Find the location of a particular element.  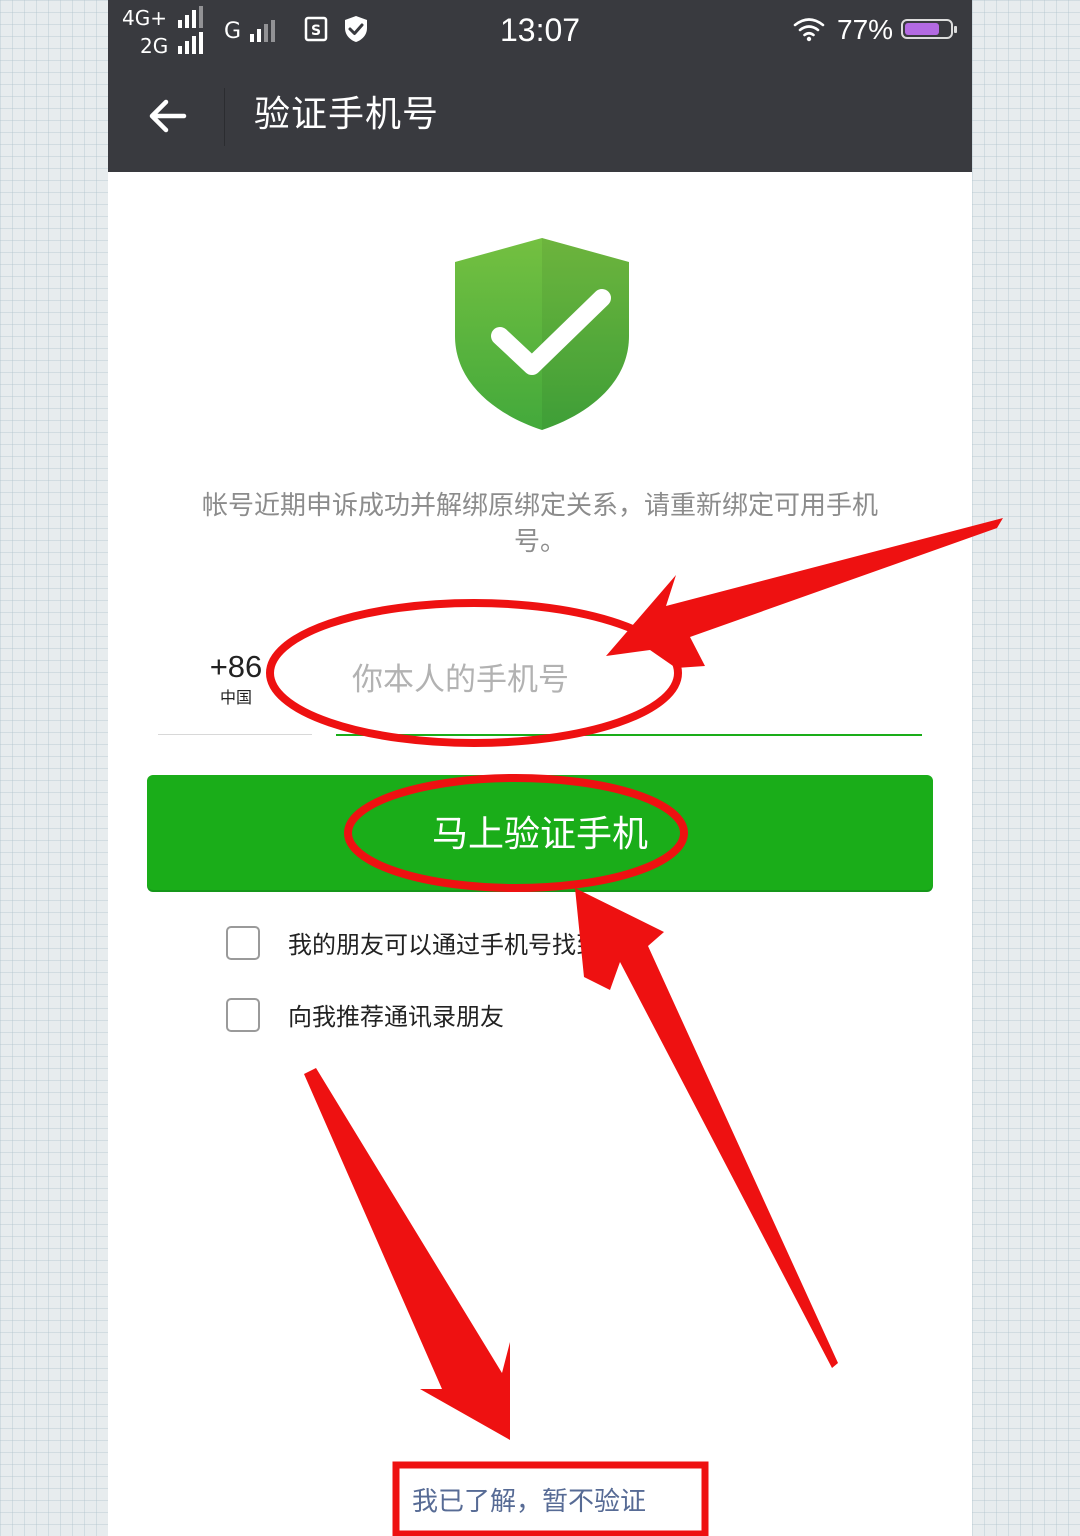

rebind-hint-line: 帐号近期申诉成功并解绑原绑定关系，请重新绑定可用手机 is located at coordinates (539, 506).